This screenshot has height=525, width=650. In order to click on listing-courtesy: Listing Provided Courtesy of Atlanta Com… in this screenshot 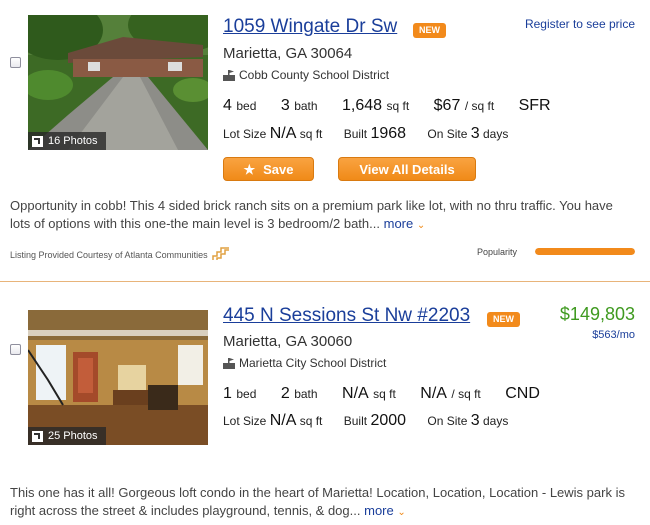, I will do `click(120, 255)`.